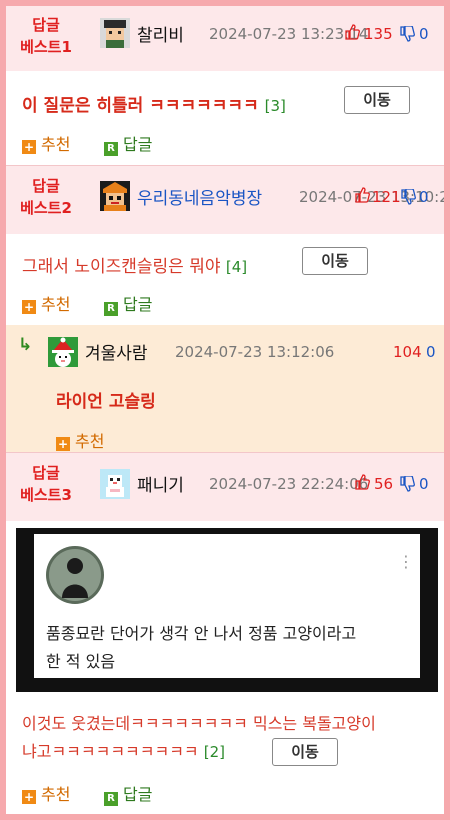 Image resolution: width=450 pixels, height=820 pixels. Describe the element at coordinates (110, 751) in the screenshot. I see `comment-body-line: 냐고ㅋㅋㅋㅋㅋㅋㅋㅋㅋㅋ` at that location.